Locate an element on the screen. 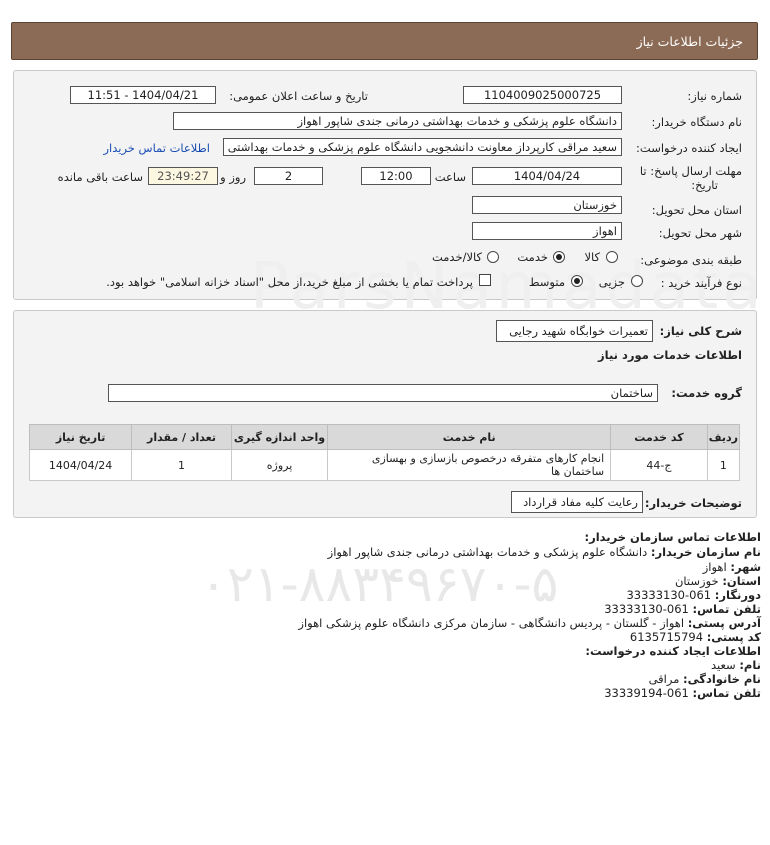 This screenshot has height=845, width=770. process-option-medium: متوسط is located at coordinates (546, 282).